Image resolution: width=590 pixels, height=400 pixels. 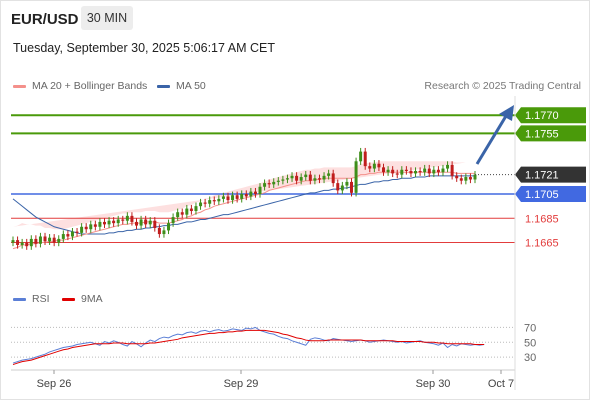 I want to click on x-tick-label: Sep 30, so click(x=433, y=384).